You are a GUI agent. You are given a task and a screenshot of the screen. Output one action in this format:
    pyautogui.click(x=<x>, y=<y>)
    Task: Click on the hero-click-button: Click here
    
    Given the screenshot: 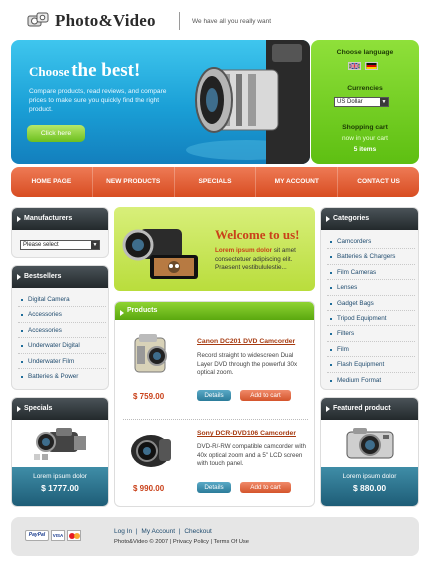 What is the action you would take?
    pyautogui.click(x=56, y=133)
    